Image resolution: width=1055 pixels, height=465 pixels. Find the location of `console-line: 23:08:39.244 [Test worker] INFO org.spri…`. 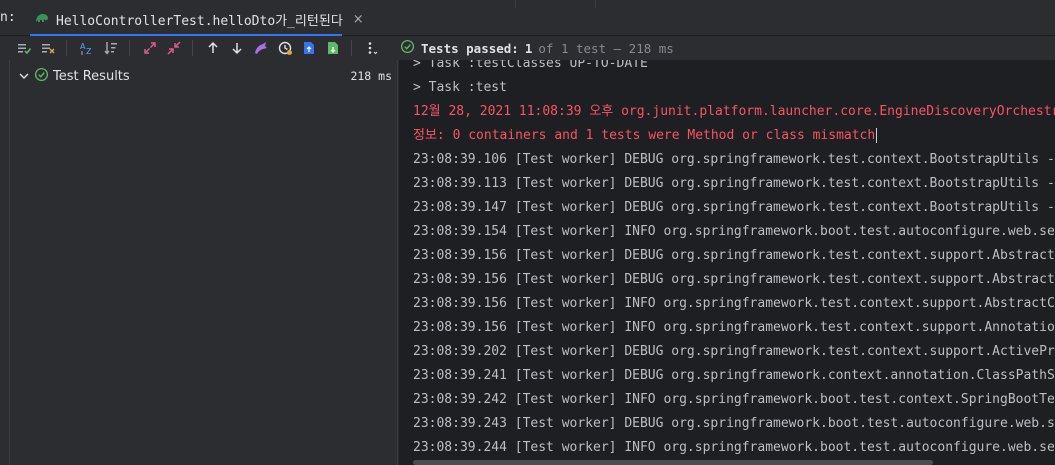

console-line: 23:08:39.244 [Test worker] INFO org.spri… is located at coordinates (734, 447).